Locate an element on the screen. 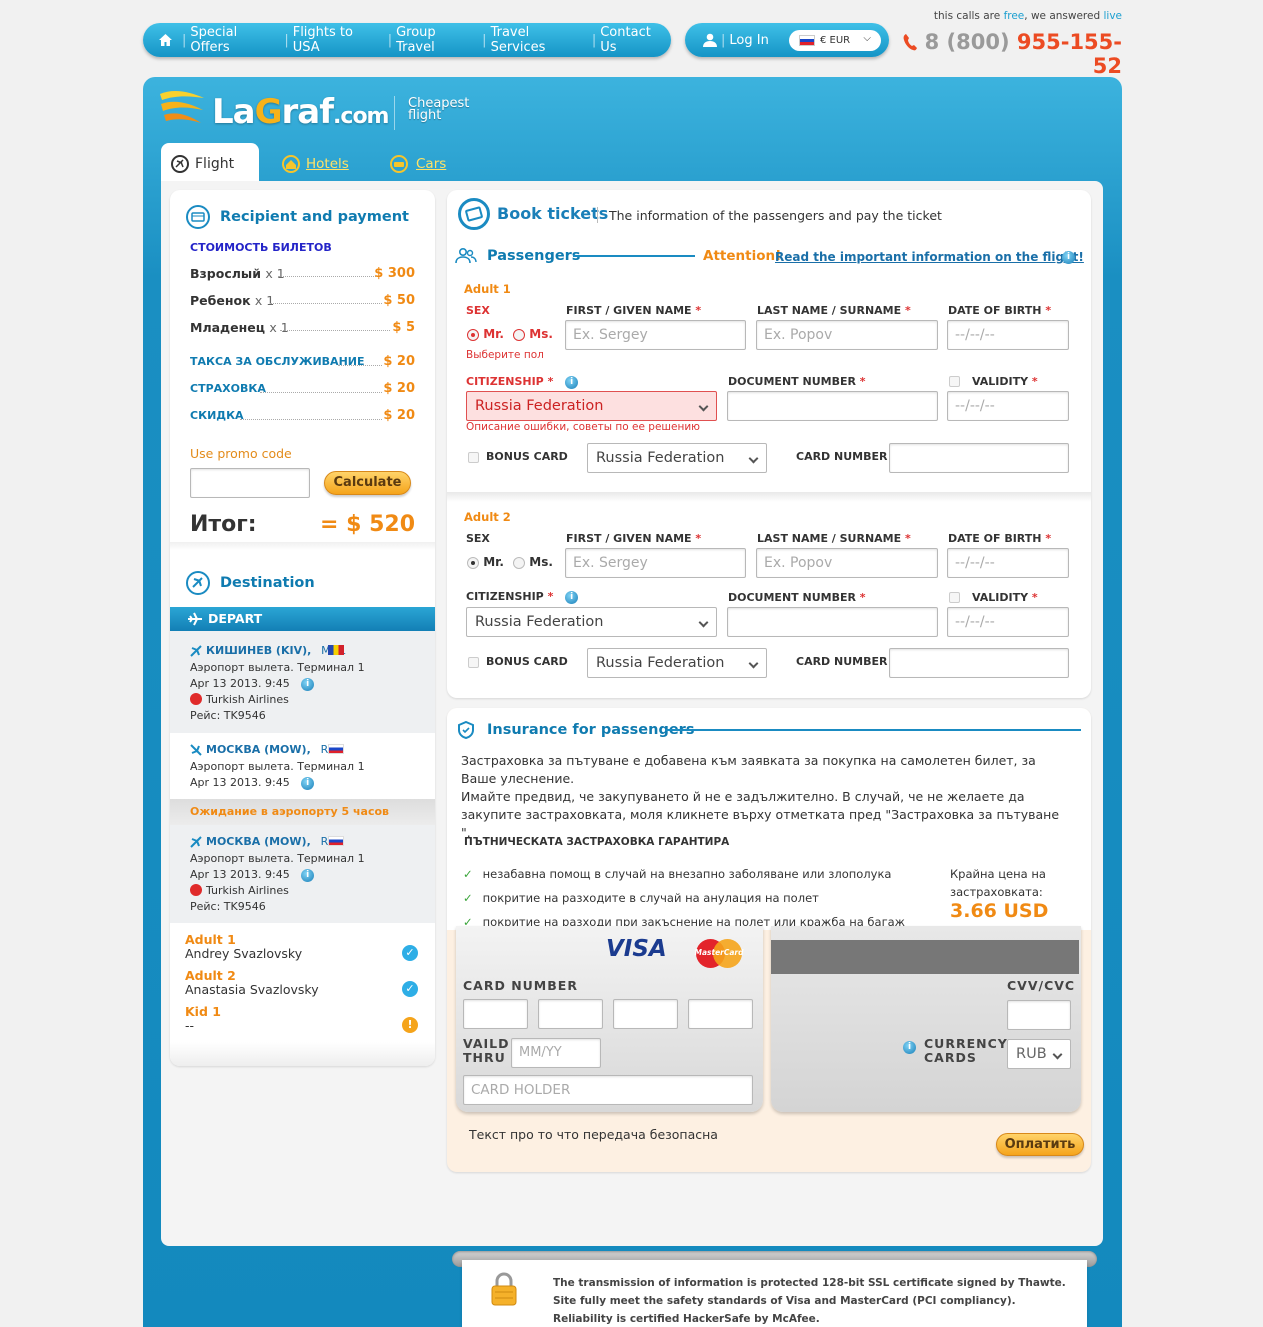 Image resolution: width=1263 pixels, height=1327 pixels. login-link: Log In is located at coordinates (748, 40).